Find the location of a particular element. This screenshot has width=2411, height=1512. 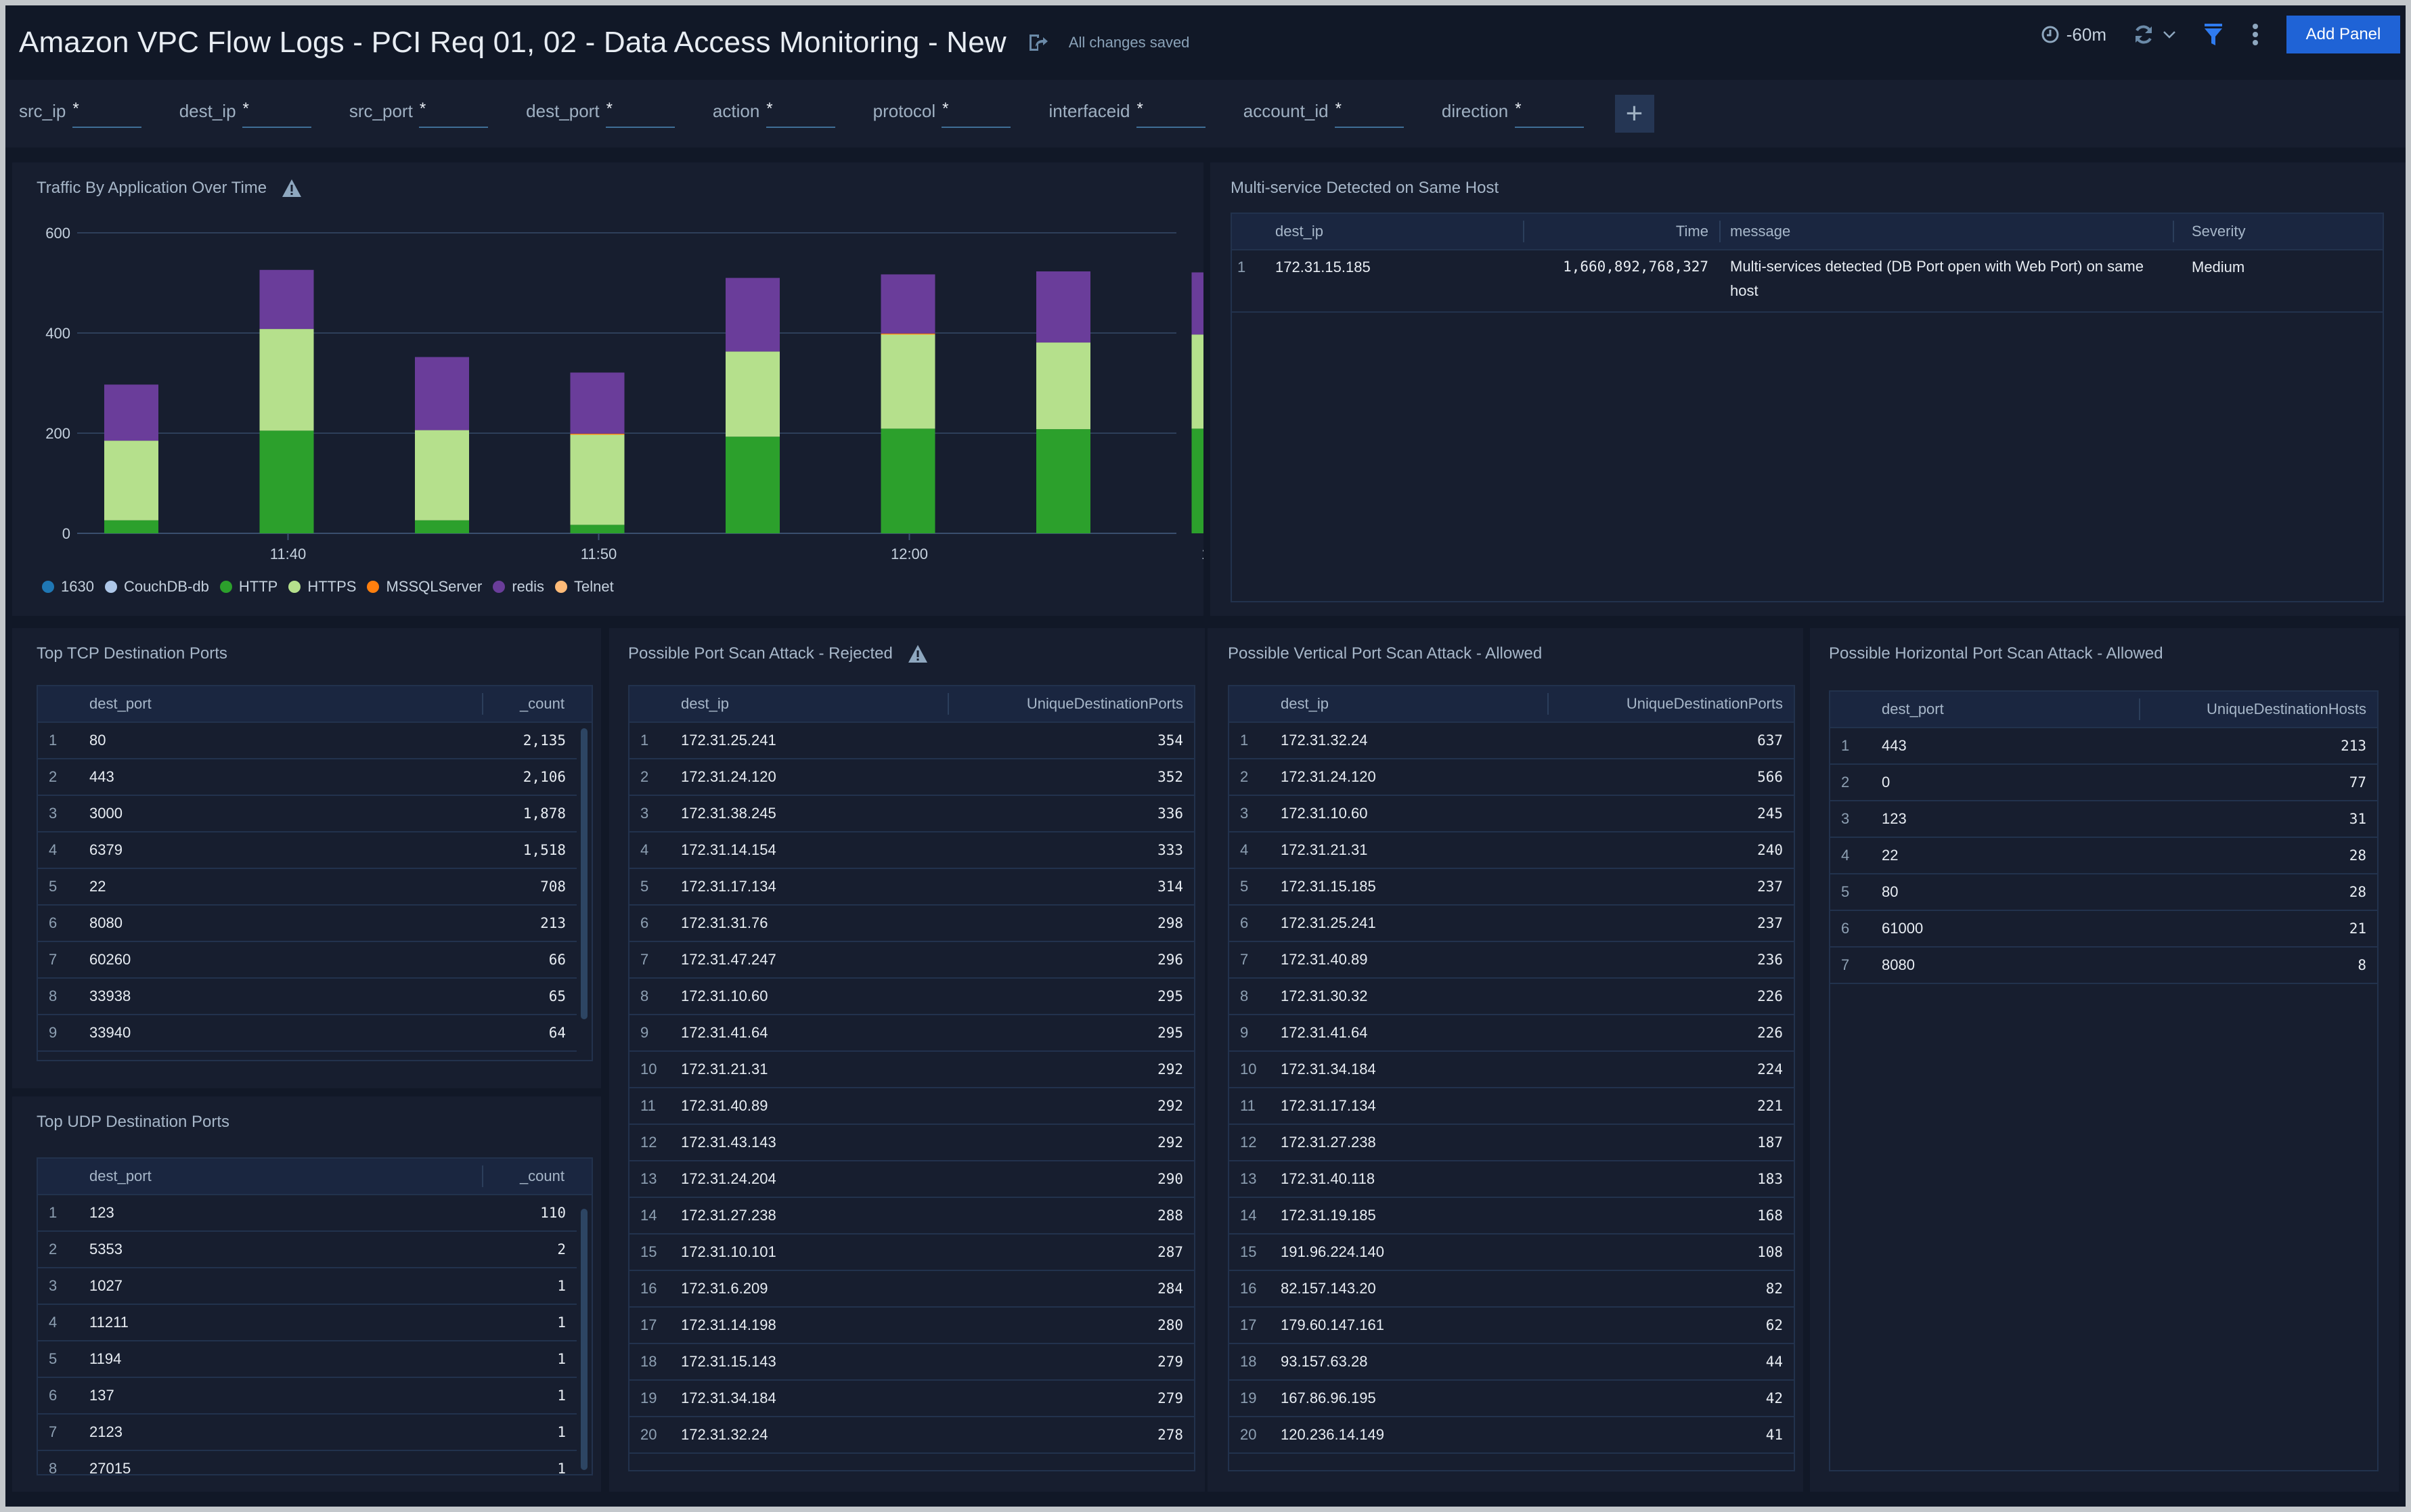

legend-item-https: HTTPS is located at coordinates (322, 587).